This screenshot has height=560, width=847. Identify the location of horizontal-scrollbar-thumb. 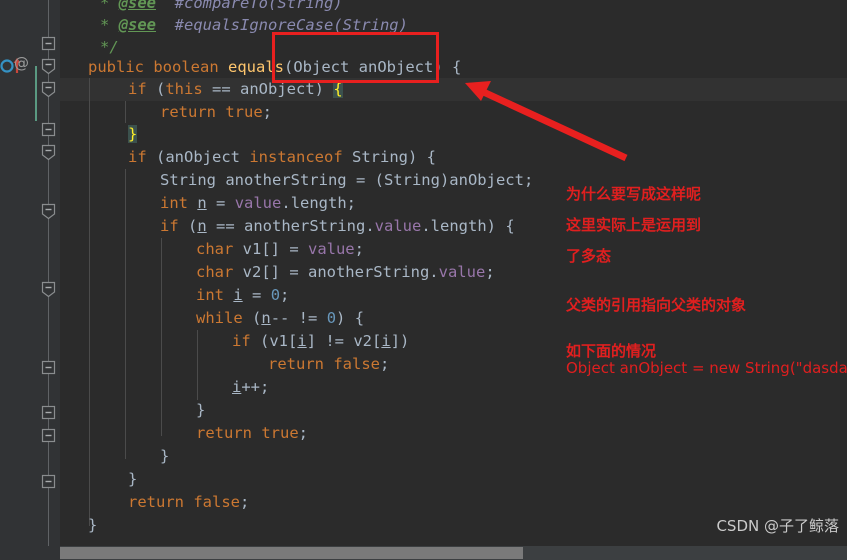
(291, 553).